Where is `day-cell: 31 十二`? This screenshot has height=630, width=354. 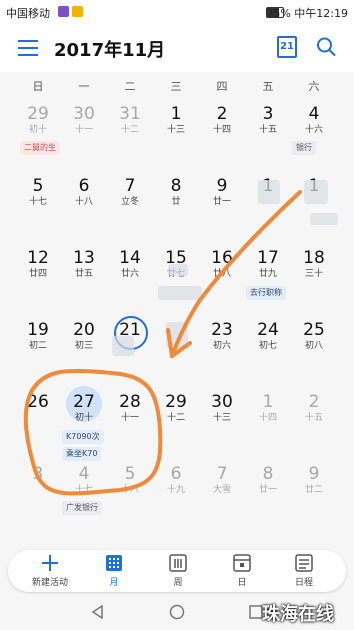
day-cell: 31 十二 is located at coordinates (130, 131).